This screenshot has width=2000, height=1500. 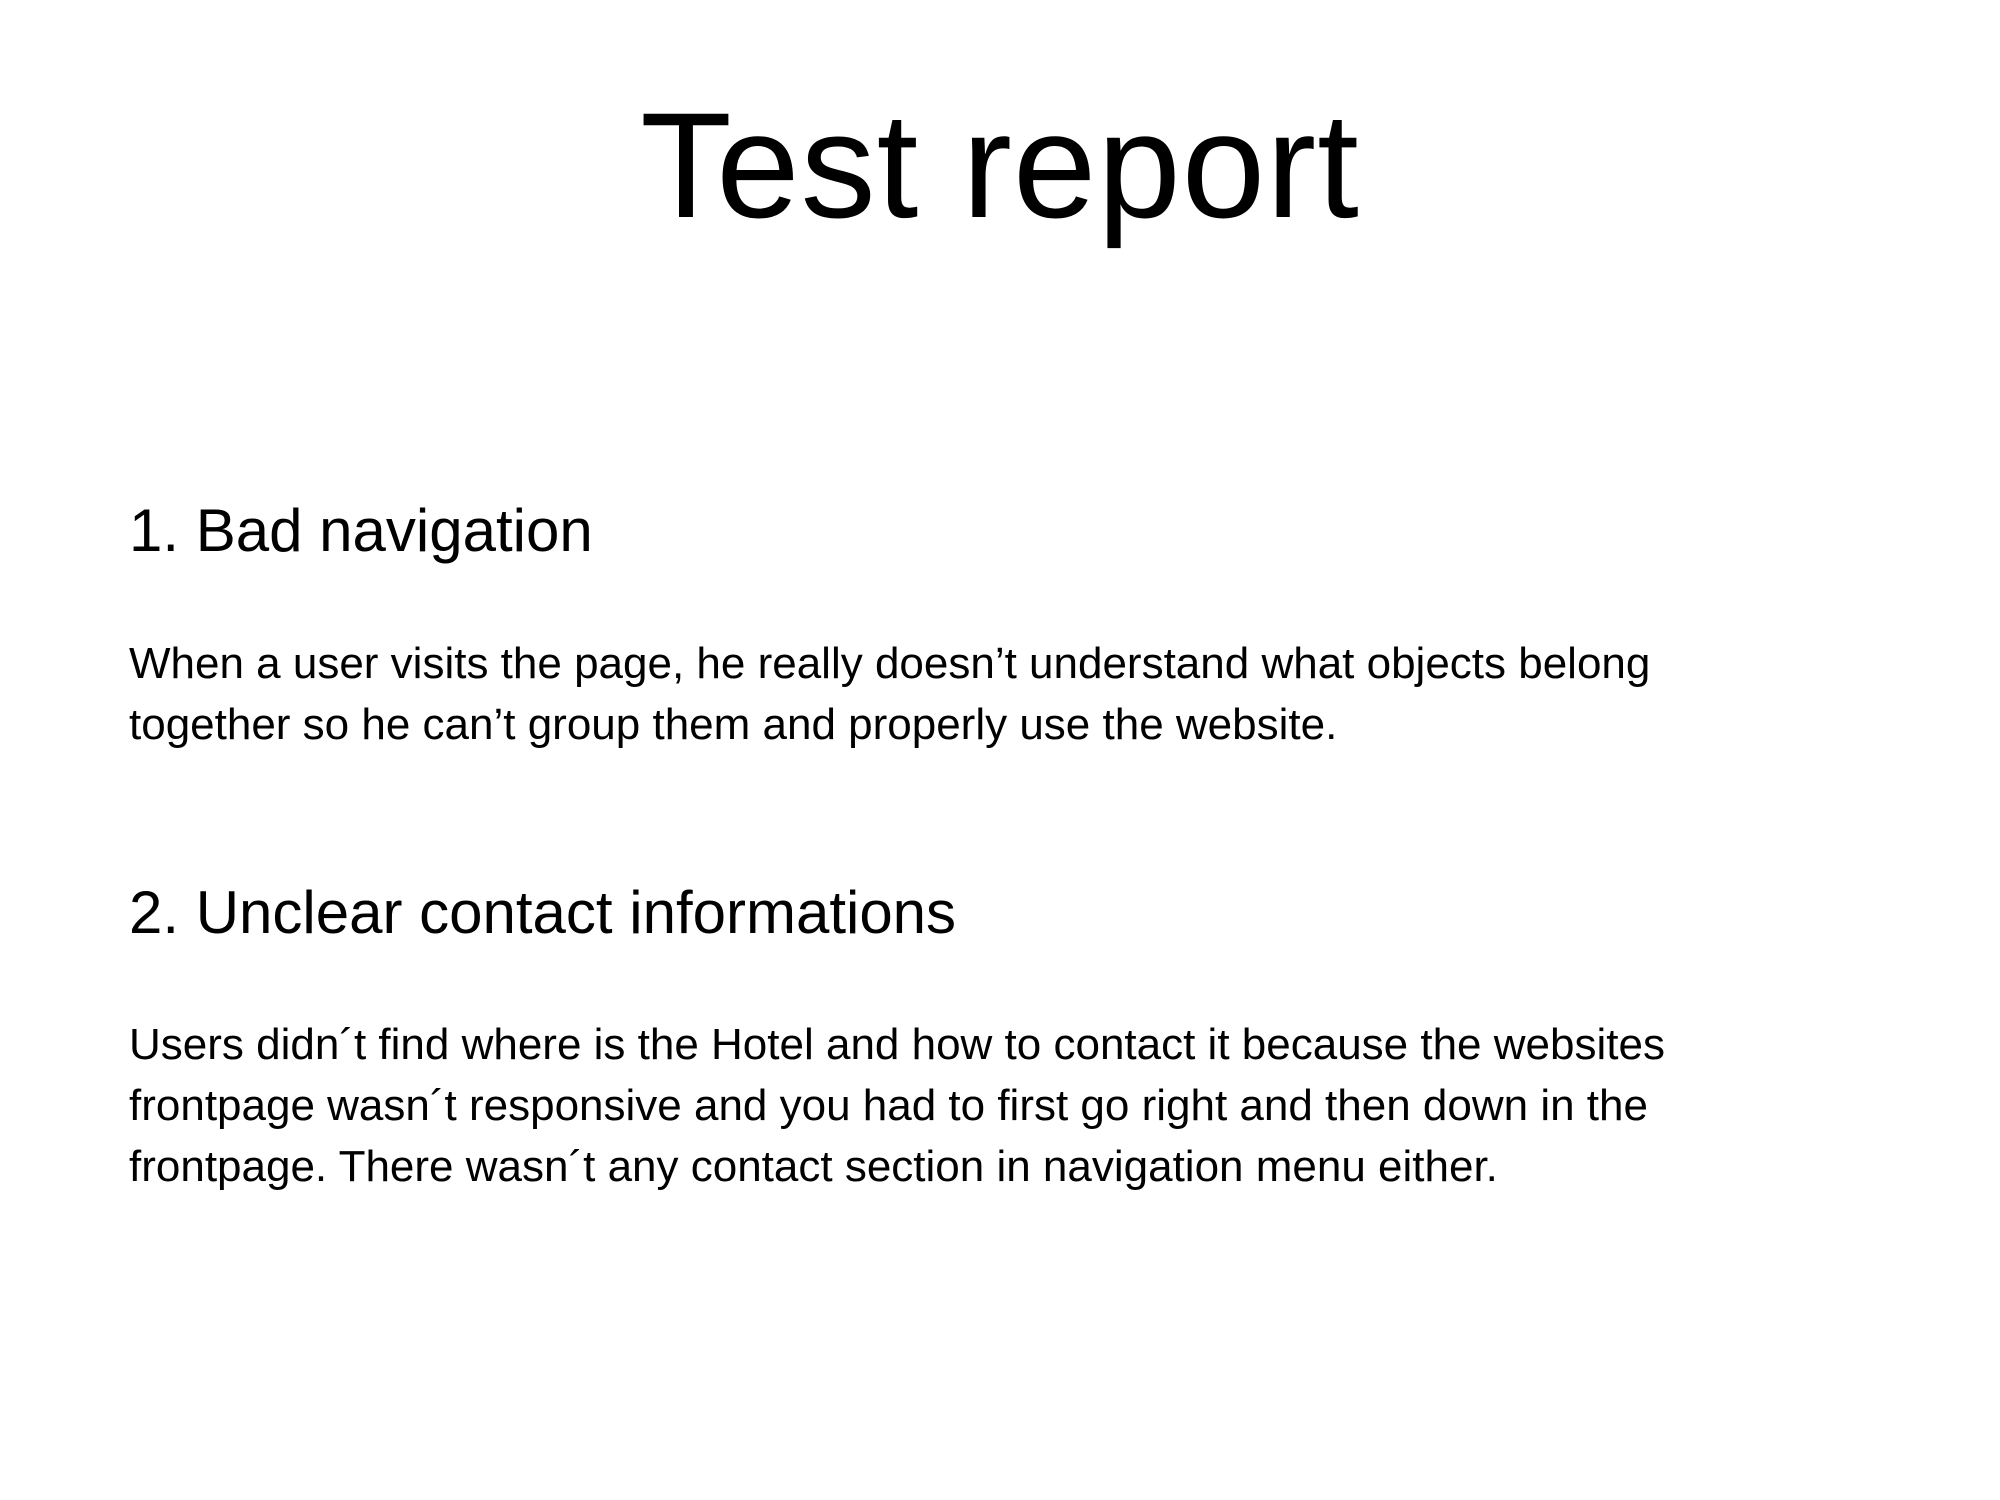 What do you see at coordinates (543, 912) in the screenshot?
I see `section-heading-unclear-contact: 2. Unclear contact informations` at bounding box center [543, 912].